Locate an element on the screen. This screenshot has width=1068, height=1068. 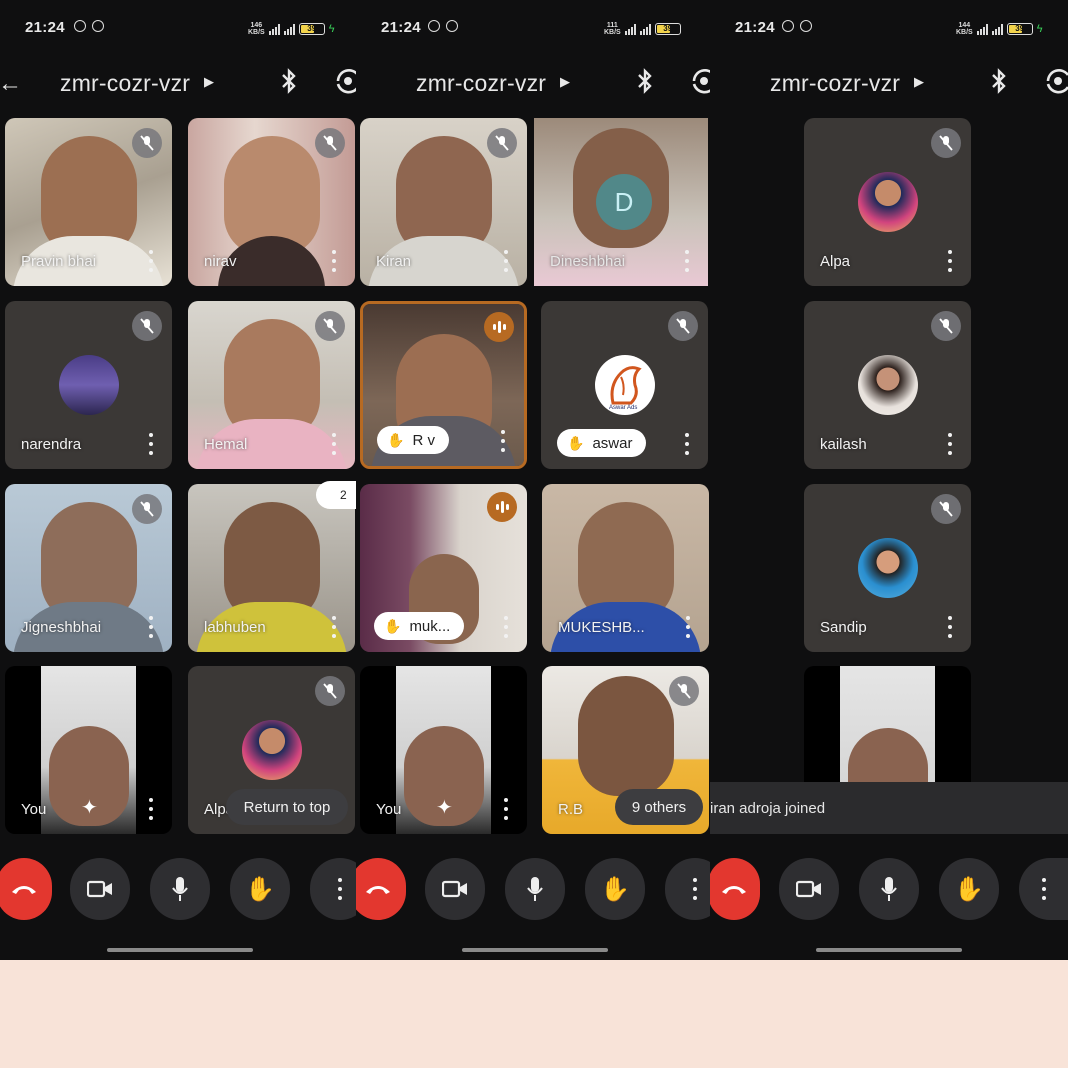
participant-tile: Pravin bhai is located at coordinates (88, 202).